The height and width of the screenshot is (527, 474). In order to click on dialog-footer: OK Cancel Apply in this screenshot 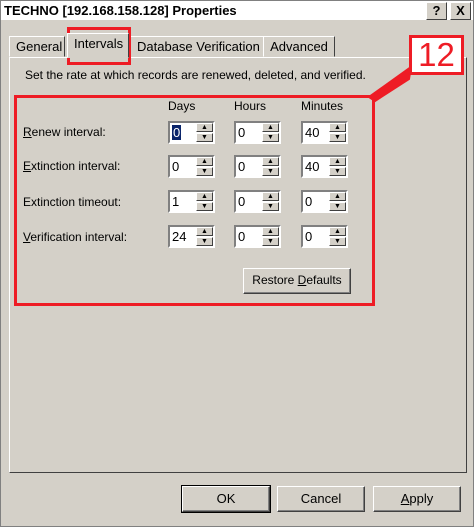, I will do `click(237, 500)`.